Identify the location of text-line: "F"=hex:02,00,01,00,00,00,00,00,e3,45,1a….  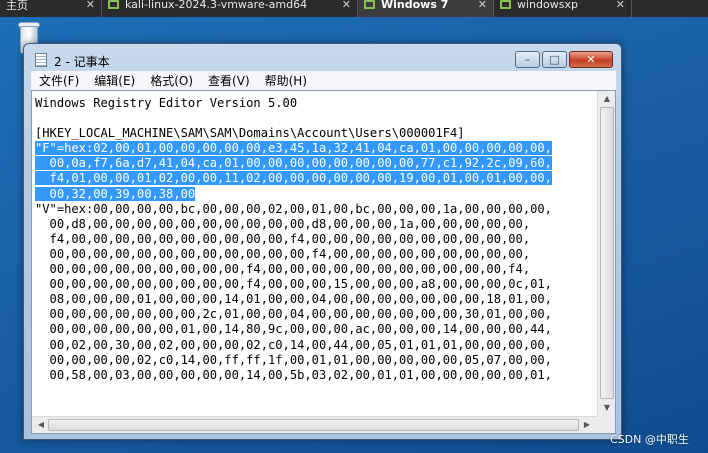
(316, 148).